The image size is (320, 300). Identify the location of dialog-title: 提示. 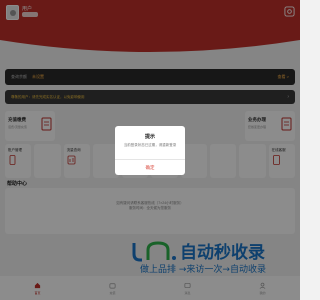
(149, 137).